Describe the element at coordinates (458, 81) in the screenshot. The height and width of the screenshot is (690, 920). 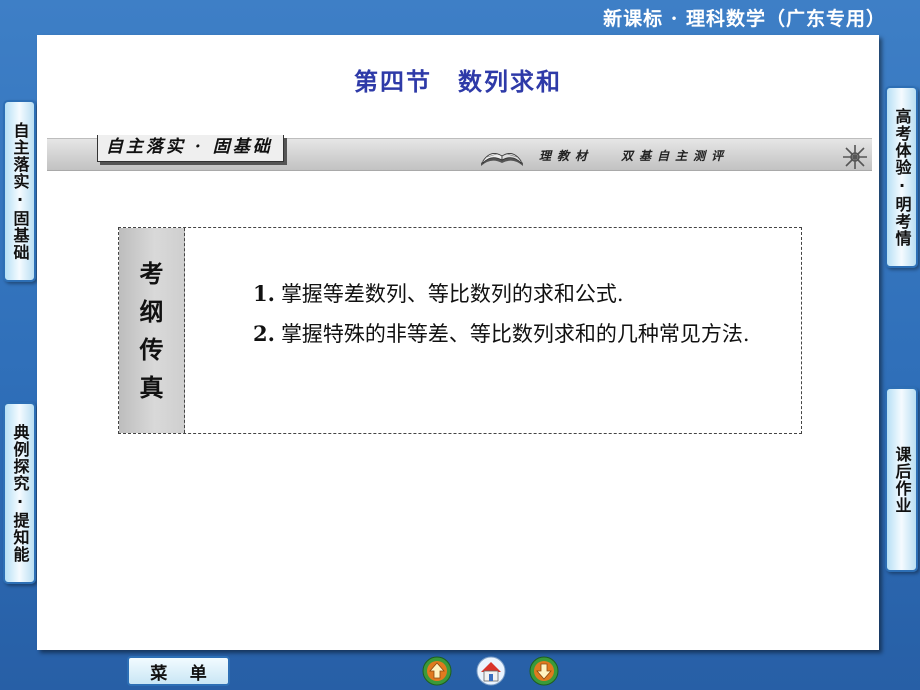
I see `section-title: 第四节 数列求和` at that location.